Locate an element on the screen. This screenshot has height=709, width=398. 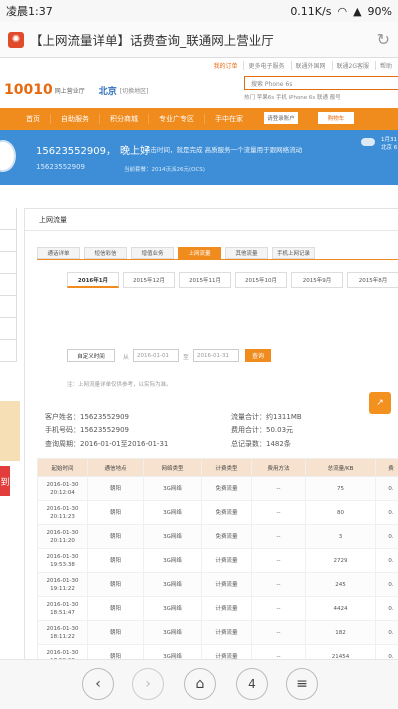
site-logo: 10010 is located at coordinates (28, 90).